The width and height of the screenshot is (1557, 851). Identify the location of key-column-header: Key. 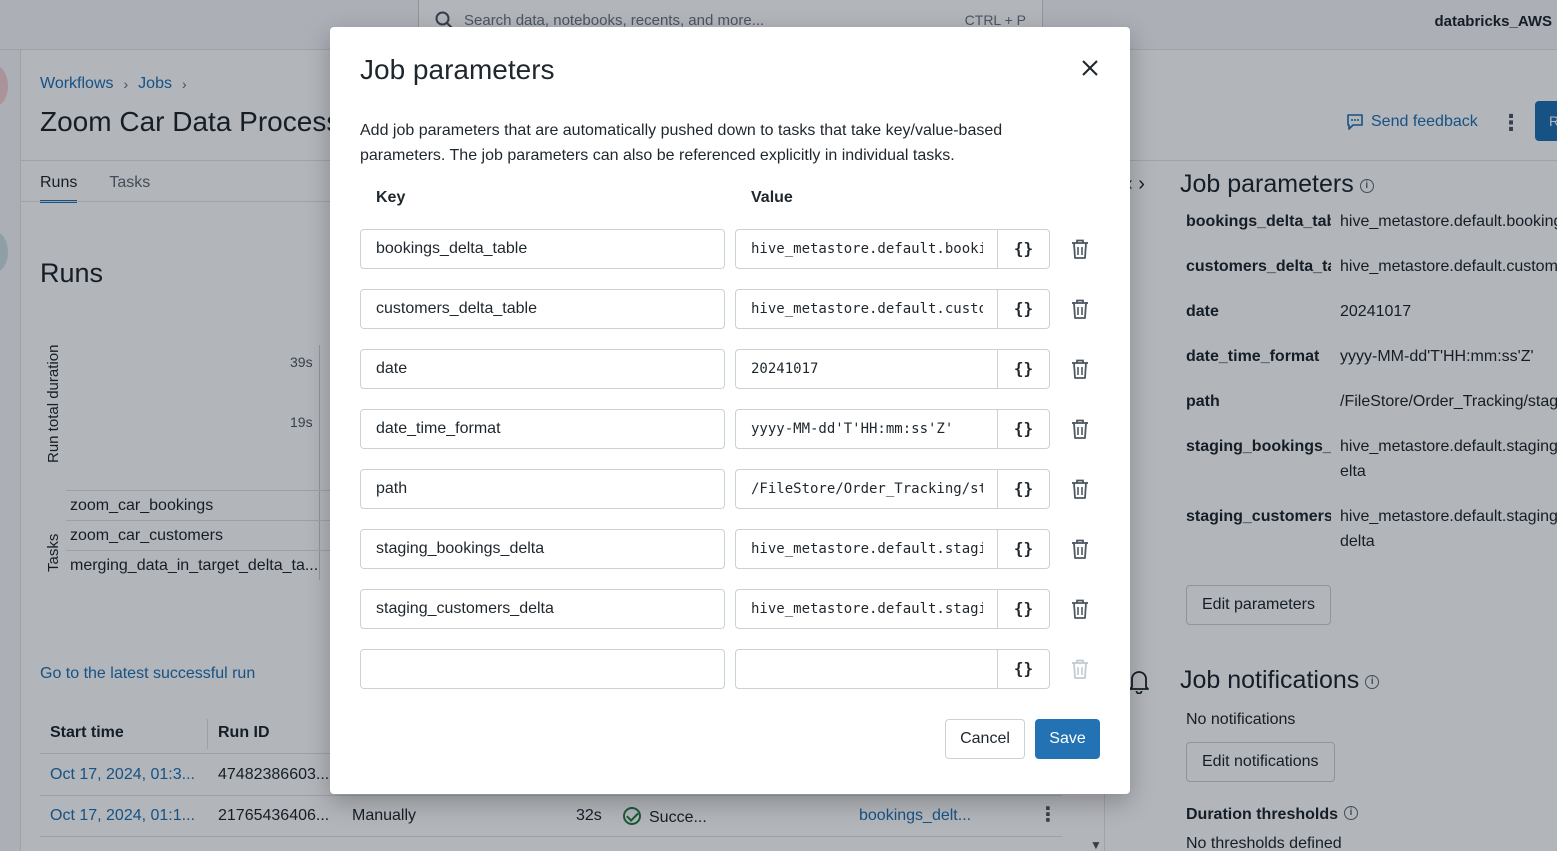
(391, 197).